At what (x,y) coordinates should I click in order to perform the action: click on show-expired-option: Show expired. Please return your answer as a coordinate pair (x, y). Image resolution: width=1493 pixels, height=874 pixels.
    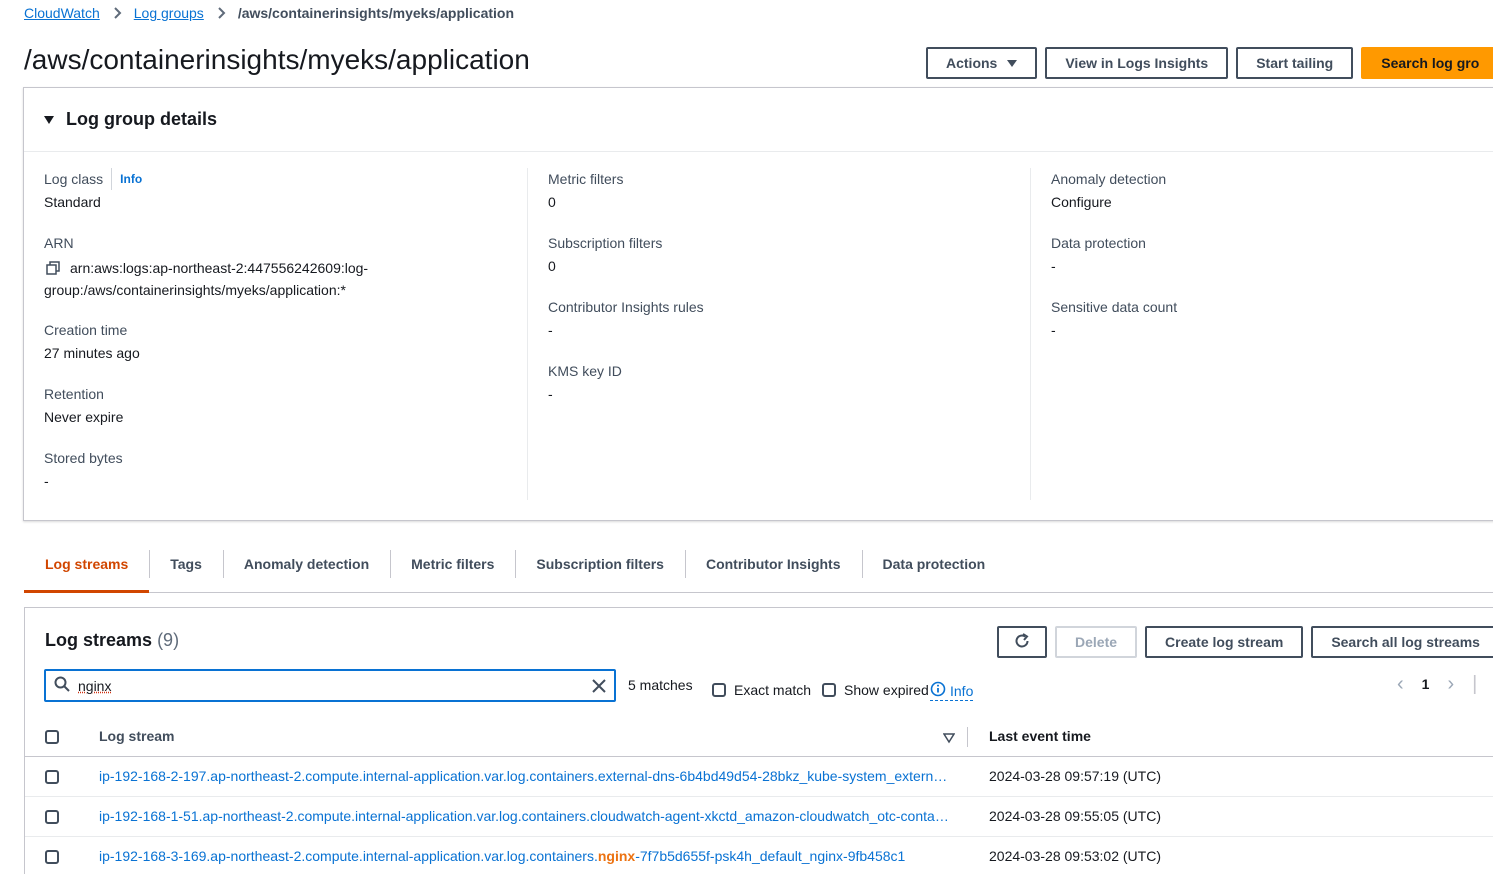
    Looking at the image, I should click on (875, 690).